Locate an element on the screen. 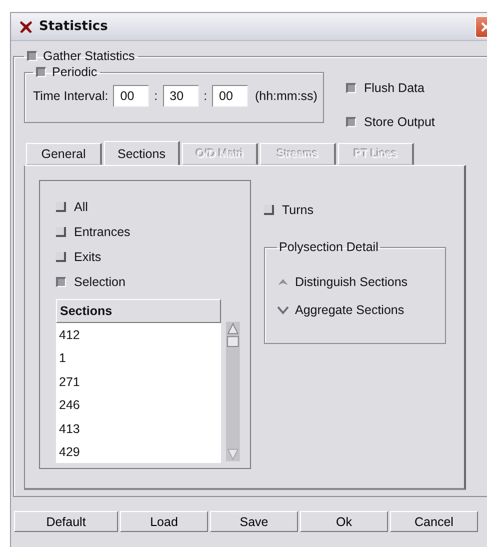  checkbox-label: Entrances is located at coordinates (102, 232).